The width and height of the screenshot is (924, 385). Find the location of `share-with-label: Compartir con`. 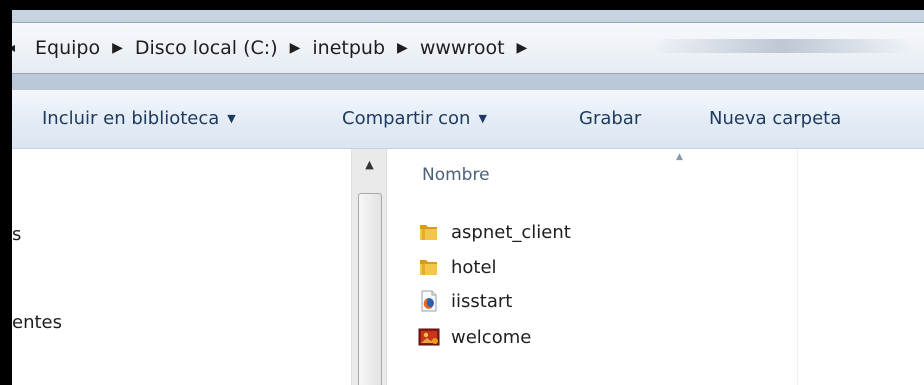

share-with-label: Compartir con is located at coordinates (406, 118).